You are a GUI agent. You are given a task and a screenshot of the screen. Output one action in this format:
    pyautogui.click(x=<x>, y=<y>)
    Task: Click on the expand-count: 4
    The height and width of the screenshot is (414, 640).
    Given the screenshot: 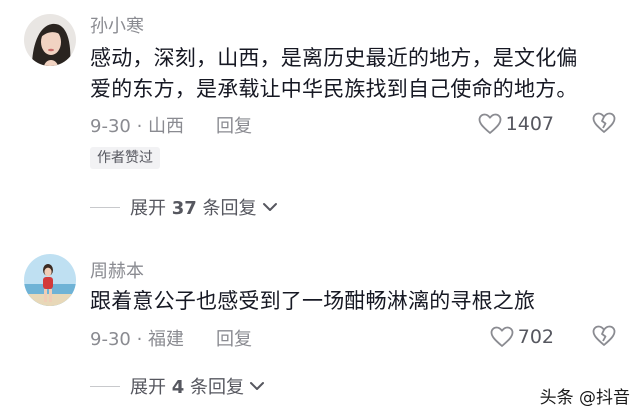 What is the action you would take?
    pyautogui.click(x=178, y=387)
    